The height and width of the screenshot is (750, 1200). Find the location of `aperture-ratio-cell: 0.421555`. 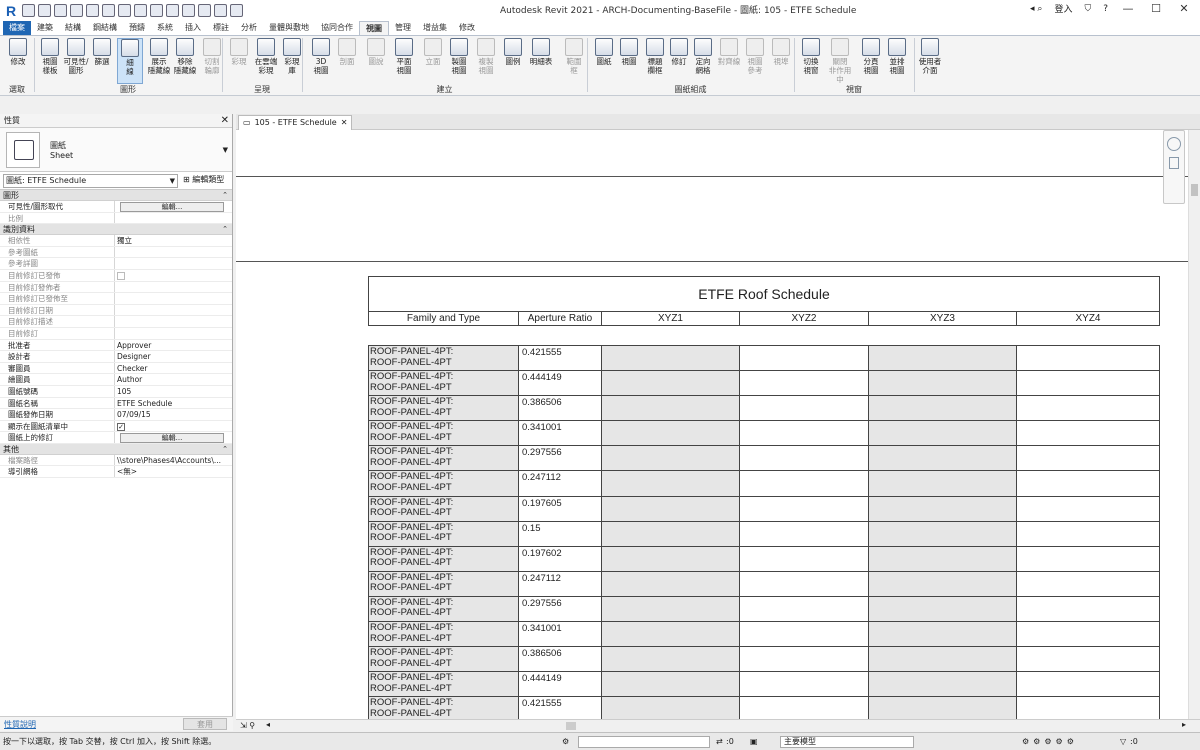

aperture-ratio-cell: 0.421555 is located at coordinates (560, 708).